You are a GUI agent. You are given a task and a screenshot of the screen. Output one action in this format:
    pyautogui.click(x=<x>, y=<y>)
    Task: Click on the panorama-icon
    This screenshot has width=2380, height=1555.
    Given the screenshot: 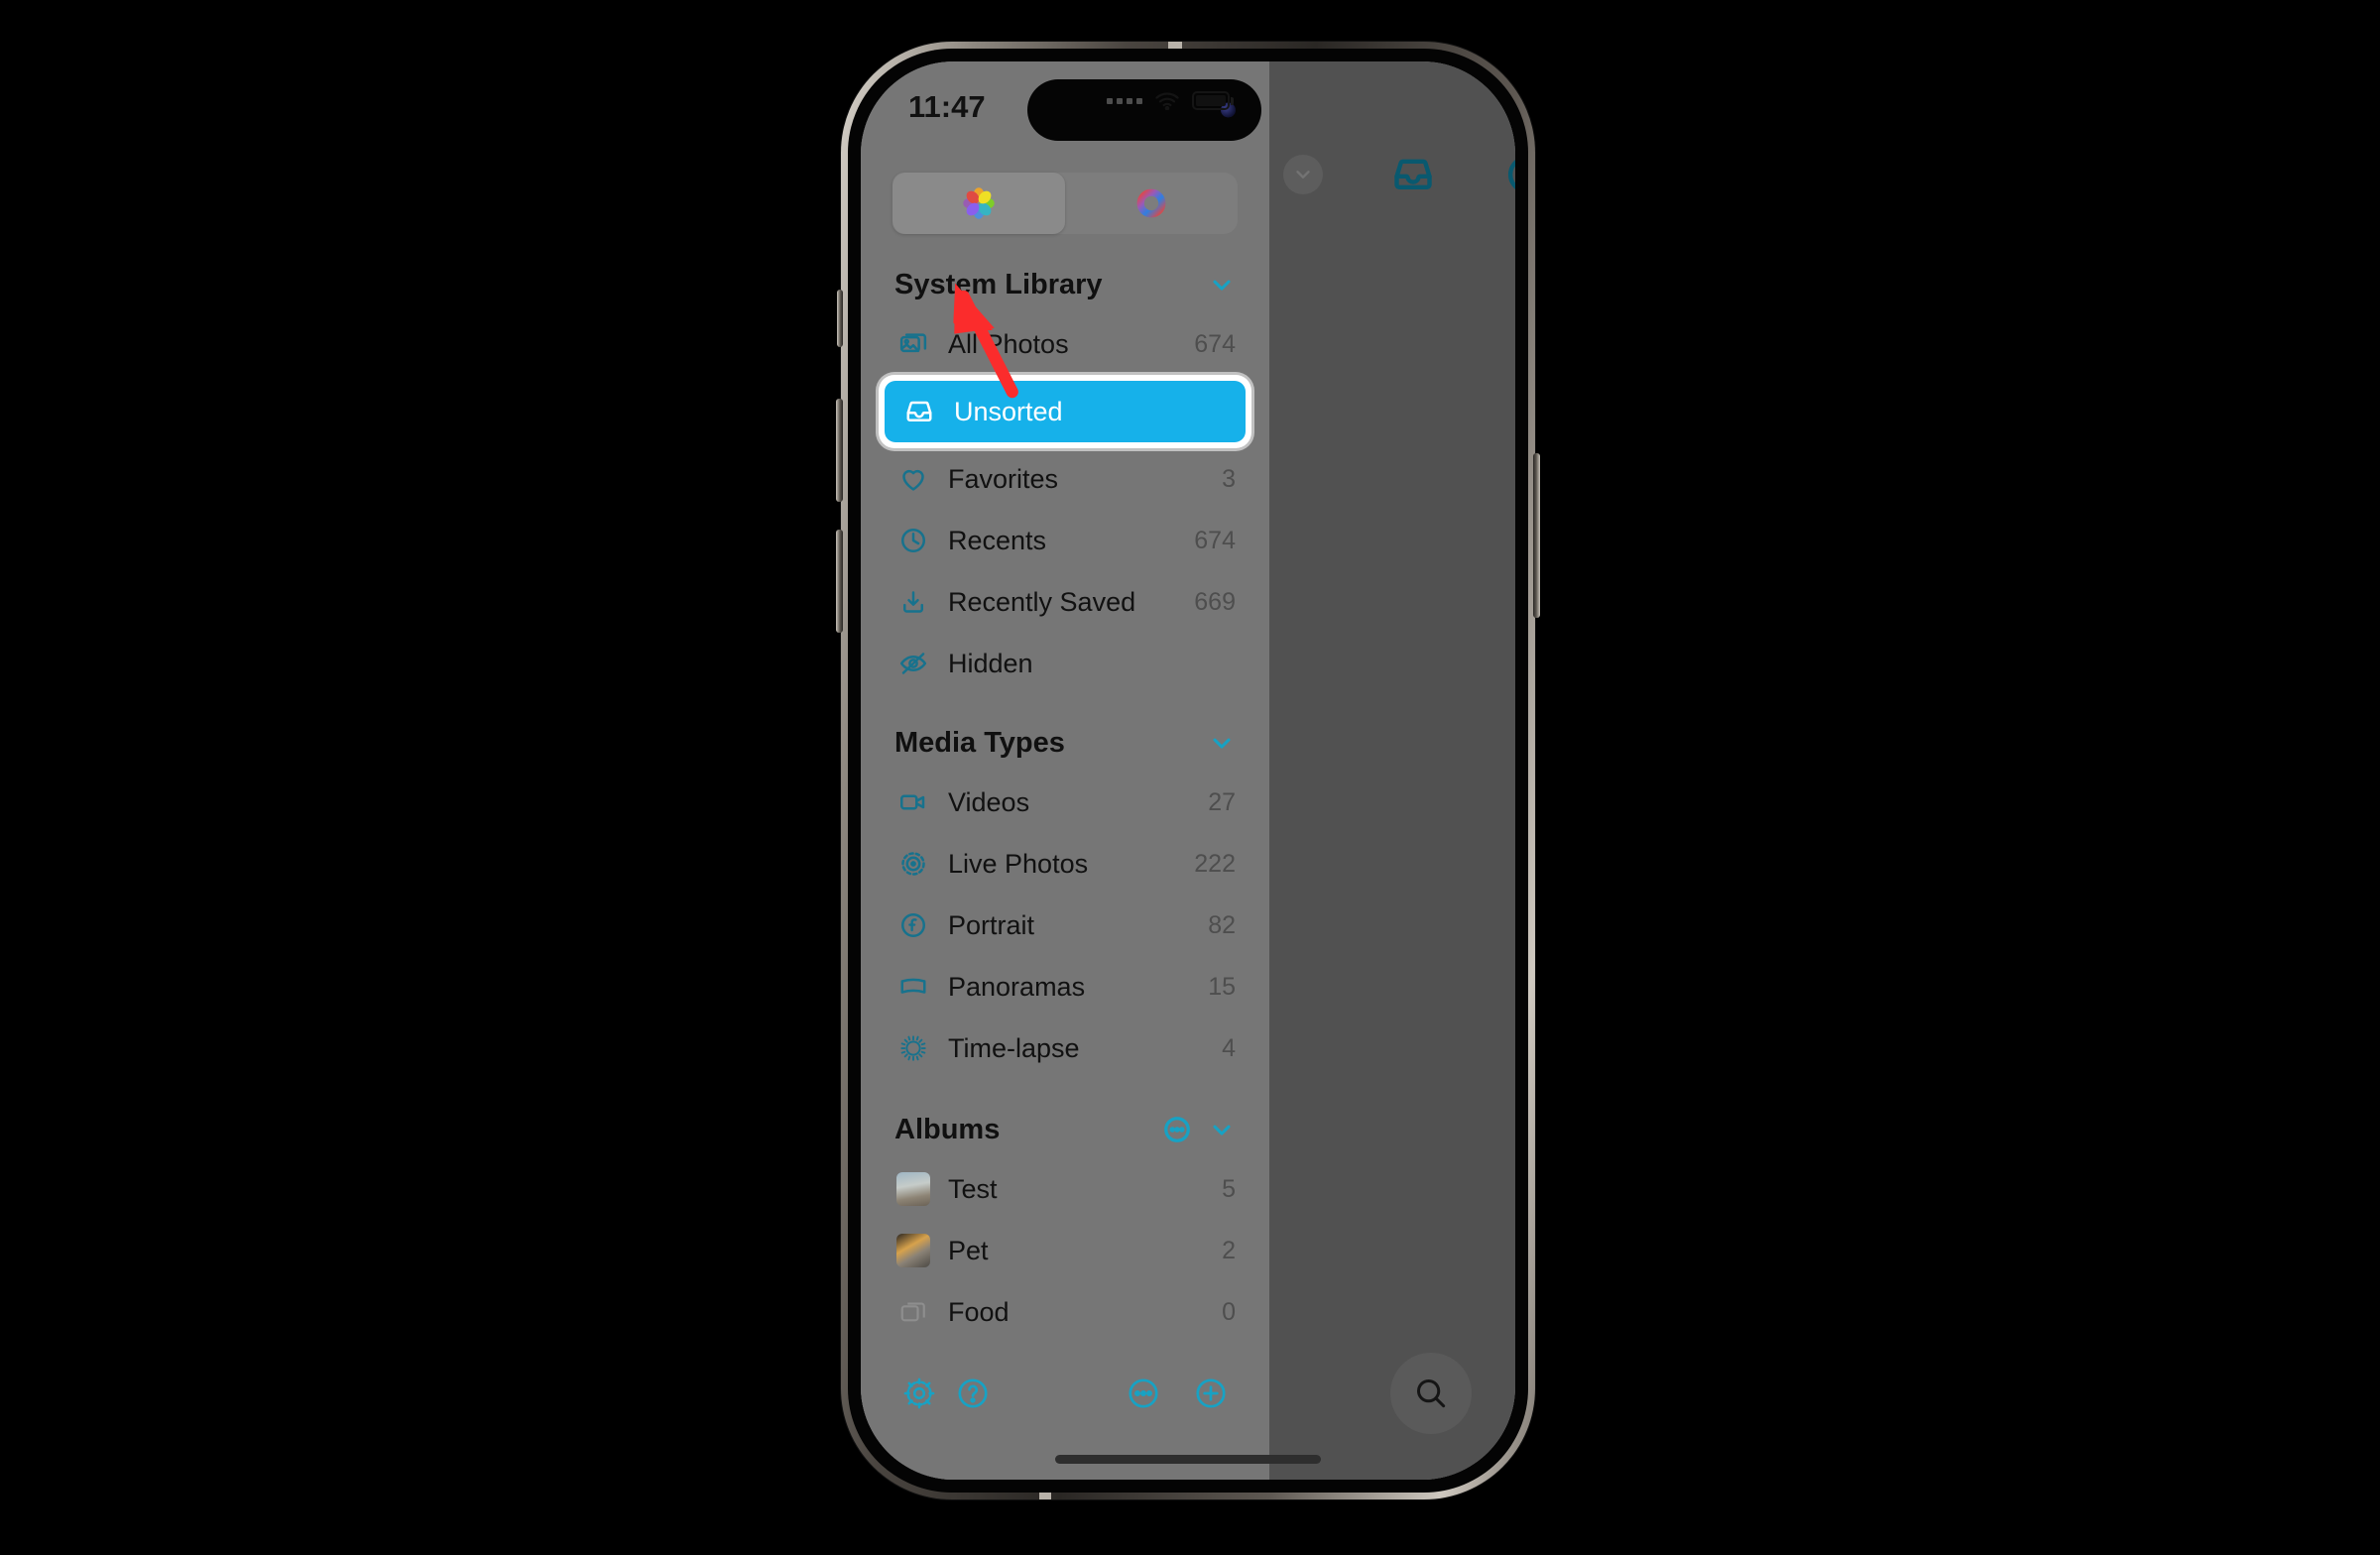 What is the action you would take?
    pyautogui.click(x=913, y=987)
    